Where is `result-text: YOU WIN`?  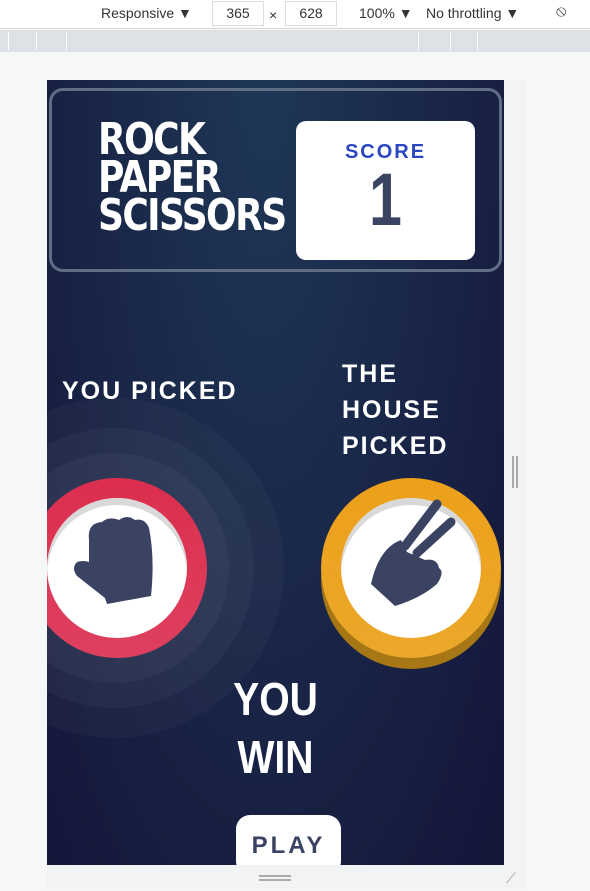 result-text: YOU WIN is located at coordinates (275, 728).